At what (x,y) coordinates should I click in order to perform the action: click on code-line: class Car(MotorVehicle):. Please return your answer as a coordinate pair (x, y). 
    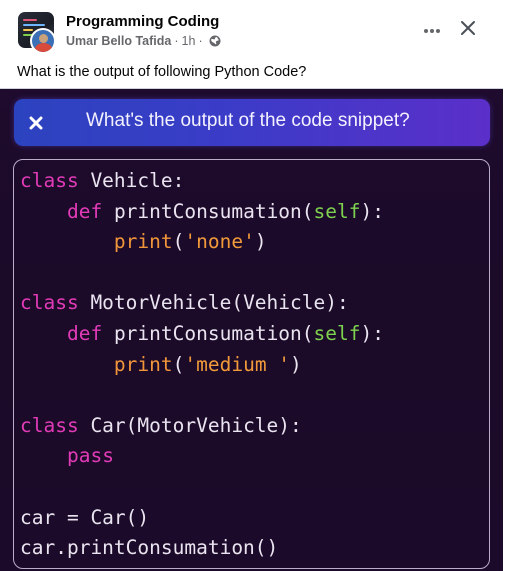
    Looking at the image, I should click on (161, 425).